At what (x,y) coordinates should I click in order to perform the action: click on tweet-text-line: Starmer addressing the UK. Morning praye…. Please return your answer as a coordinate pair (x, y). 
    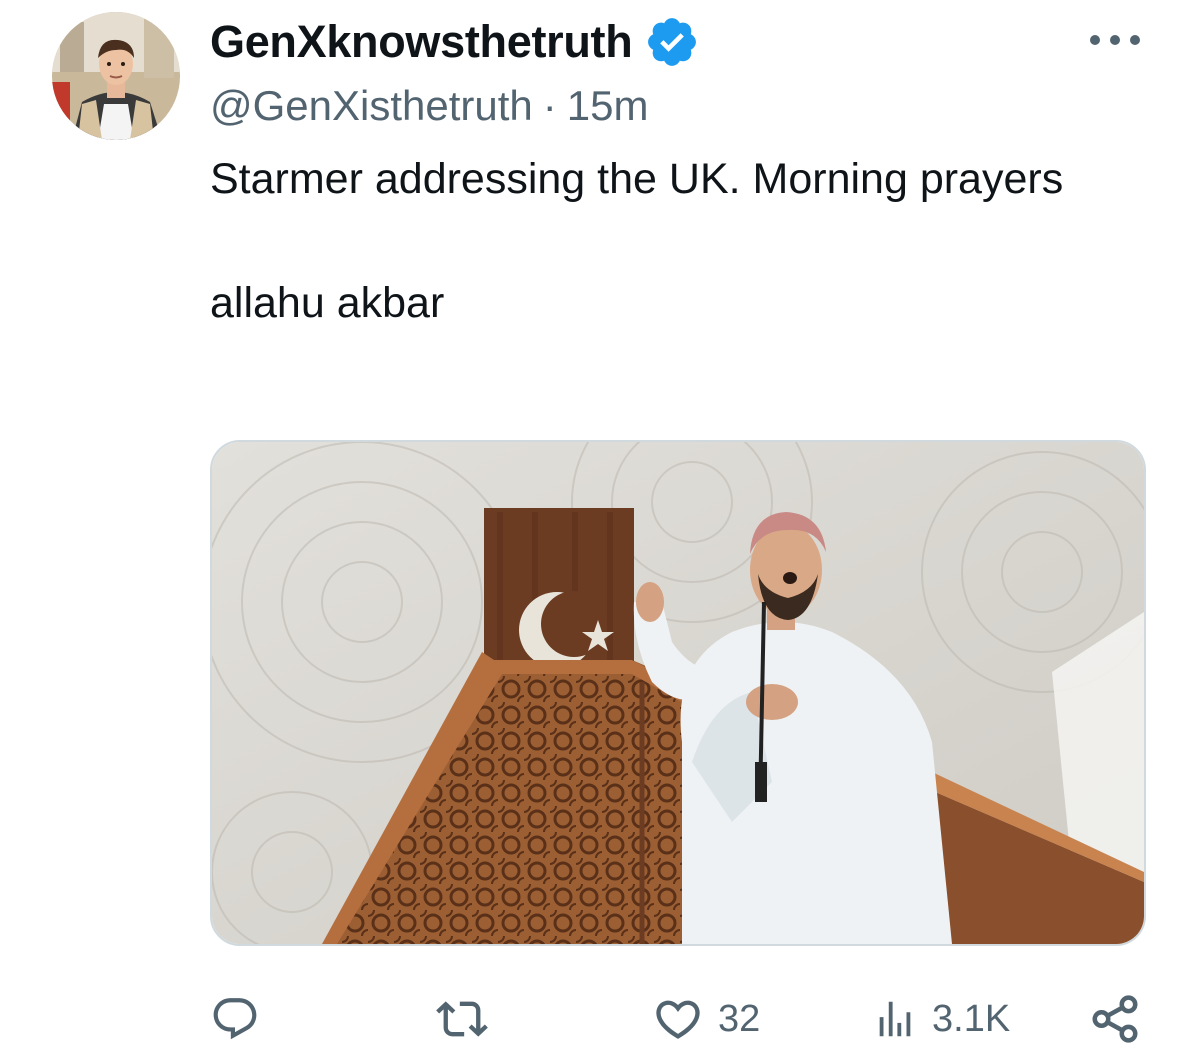
    Looking at the image, I should click on (637, 179).